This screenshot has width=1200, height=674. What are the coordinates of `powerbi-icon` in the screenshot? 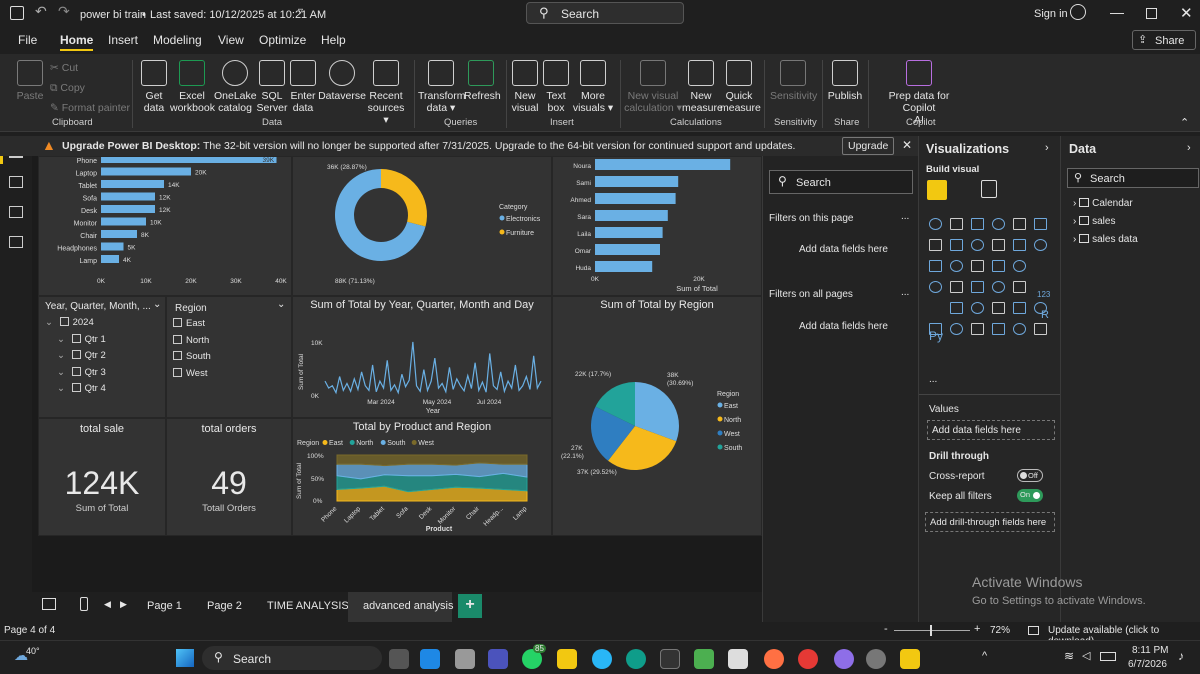 It's located at (910, 659).